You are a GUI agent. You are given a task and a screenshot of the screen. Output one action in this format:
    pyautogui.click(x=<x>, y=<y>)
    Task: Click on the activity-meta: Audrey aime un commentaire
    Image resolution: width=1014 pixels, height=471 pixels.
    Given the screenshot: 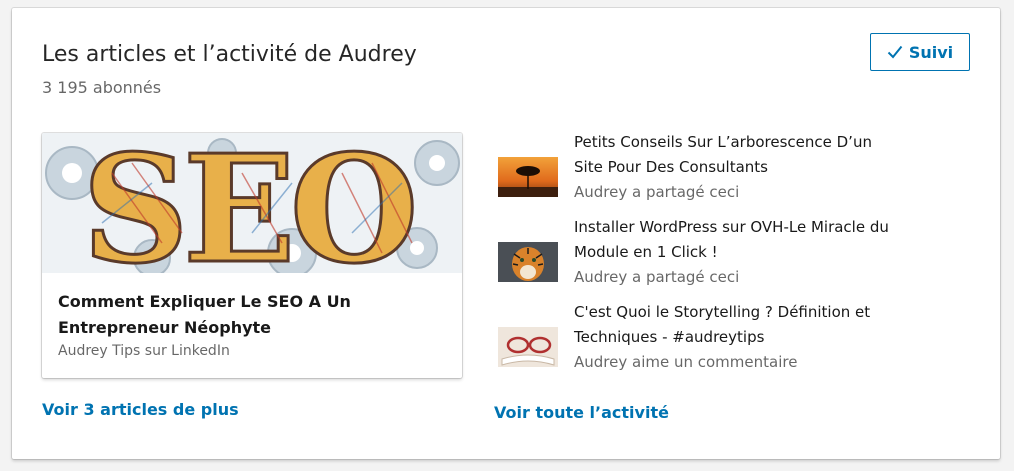 What is the action you would take?
    pyautogui.click(x=686, y=362)
    